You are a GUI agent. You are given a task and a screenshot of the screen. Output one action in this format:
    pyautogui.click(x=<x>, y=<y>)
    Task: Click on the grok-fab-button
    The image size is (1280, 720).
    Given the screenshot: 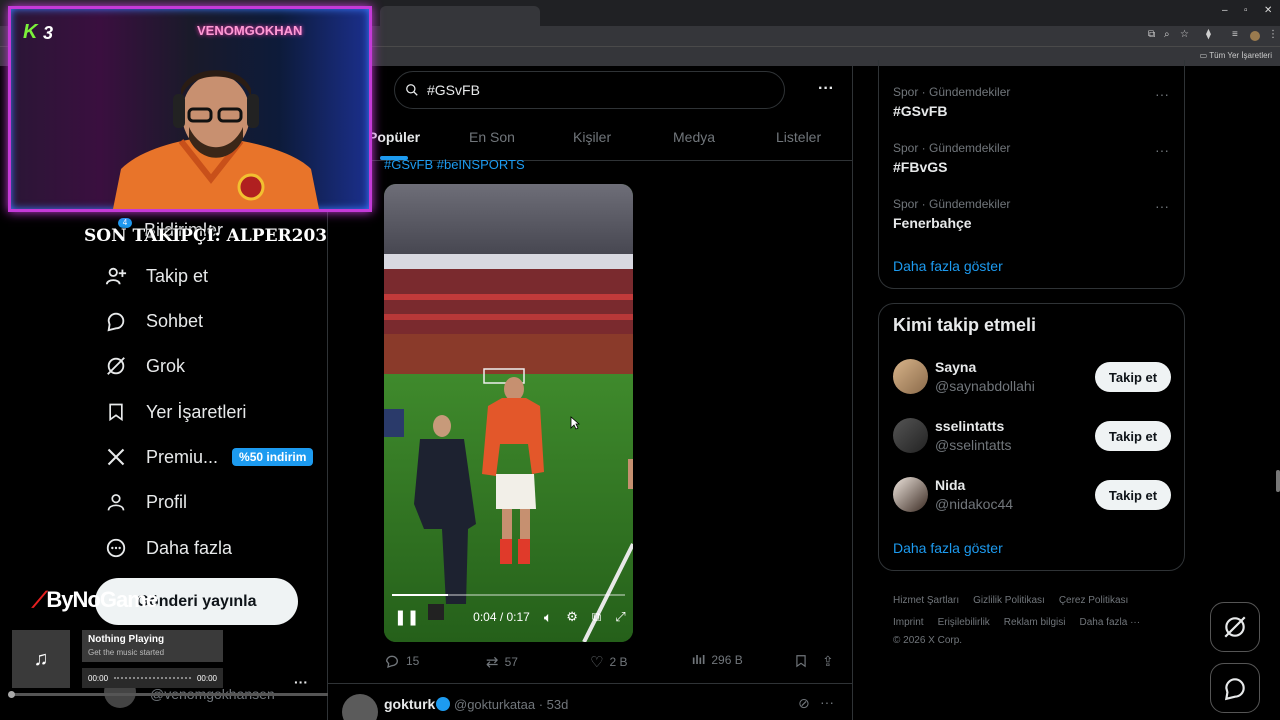 What is the action you would take?
    pyautogui.click(x=1235, y=627)
    